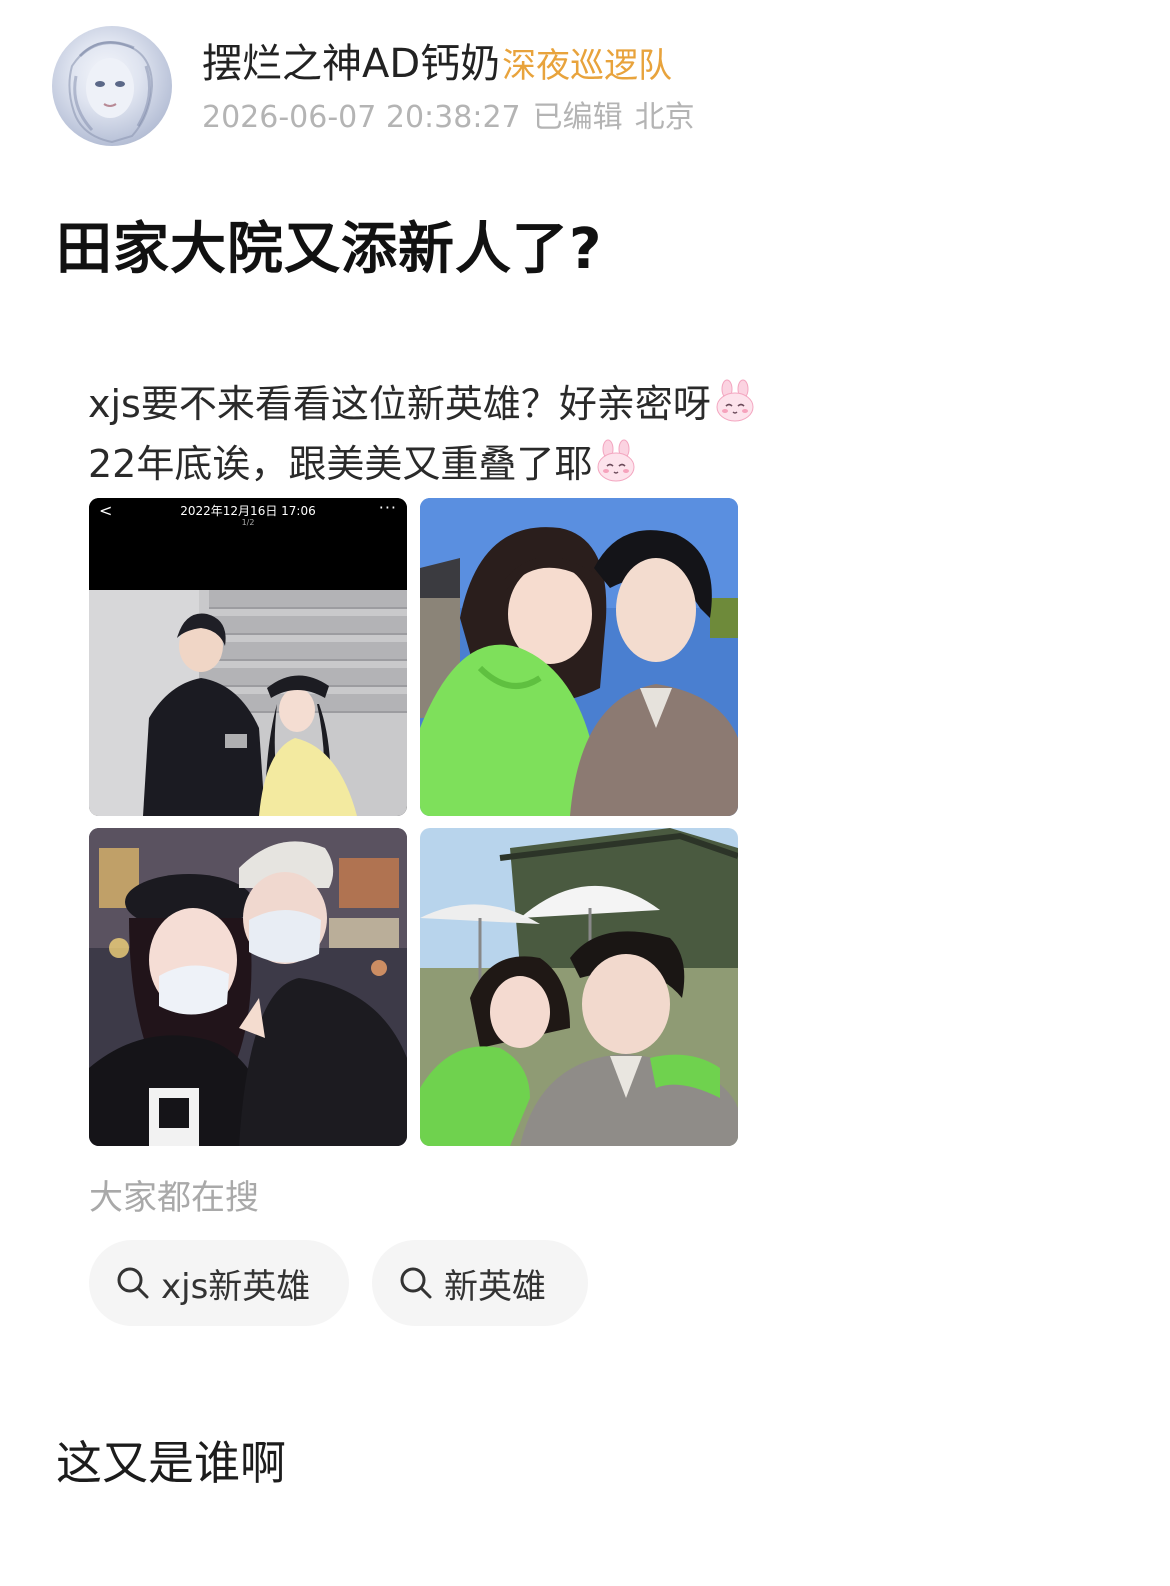  Describe the element at coordinates (236, 1286) in the screenshot. I see `search-chip-label: xjs新英雄` at that location.